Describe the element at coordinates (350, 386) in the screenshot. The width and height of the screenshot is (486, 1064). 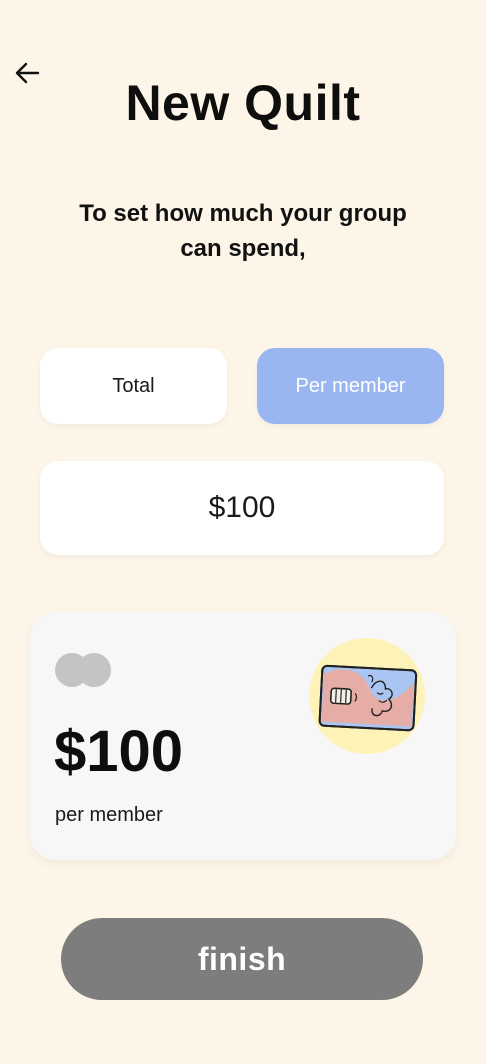
I see `per-member-option-button: Per member` at that location.